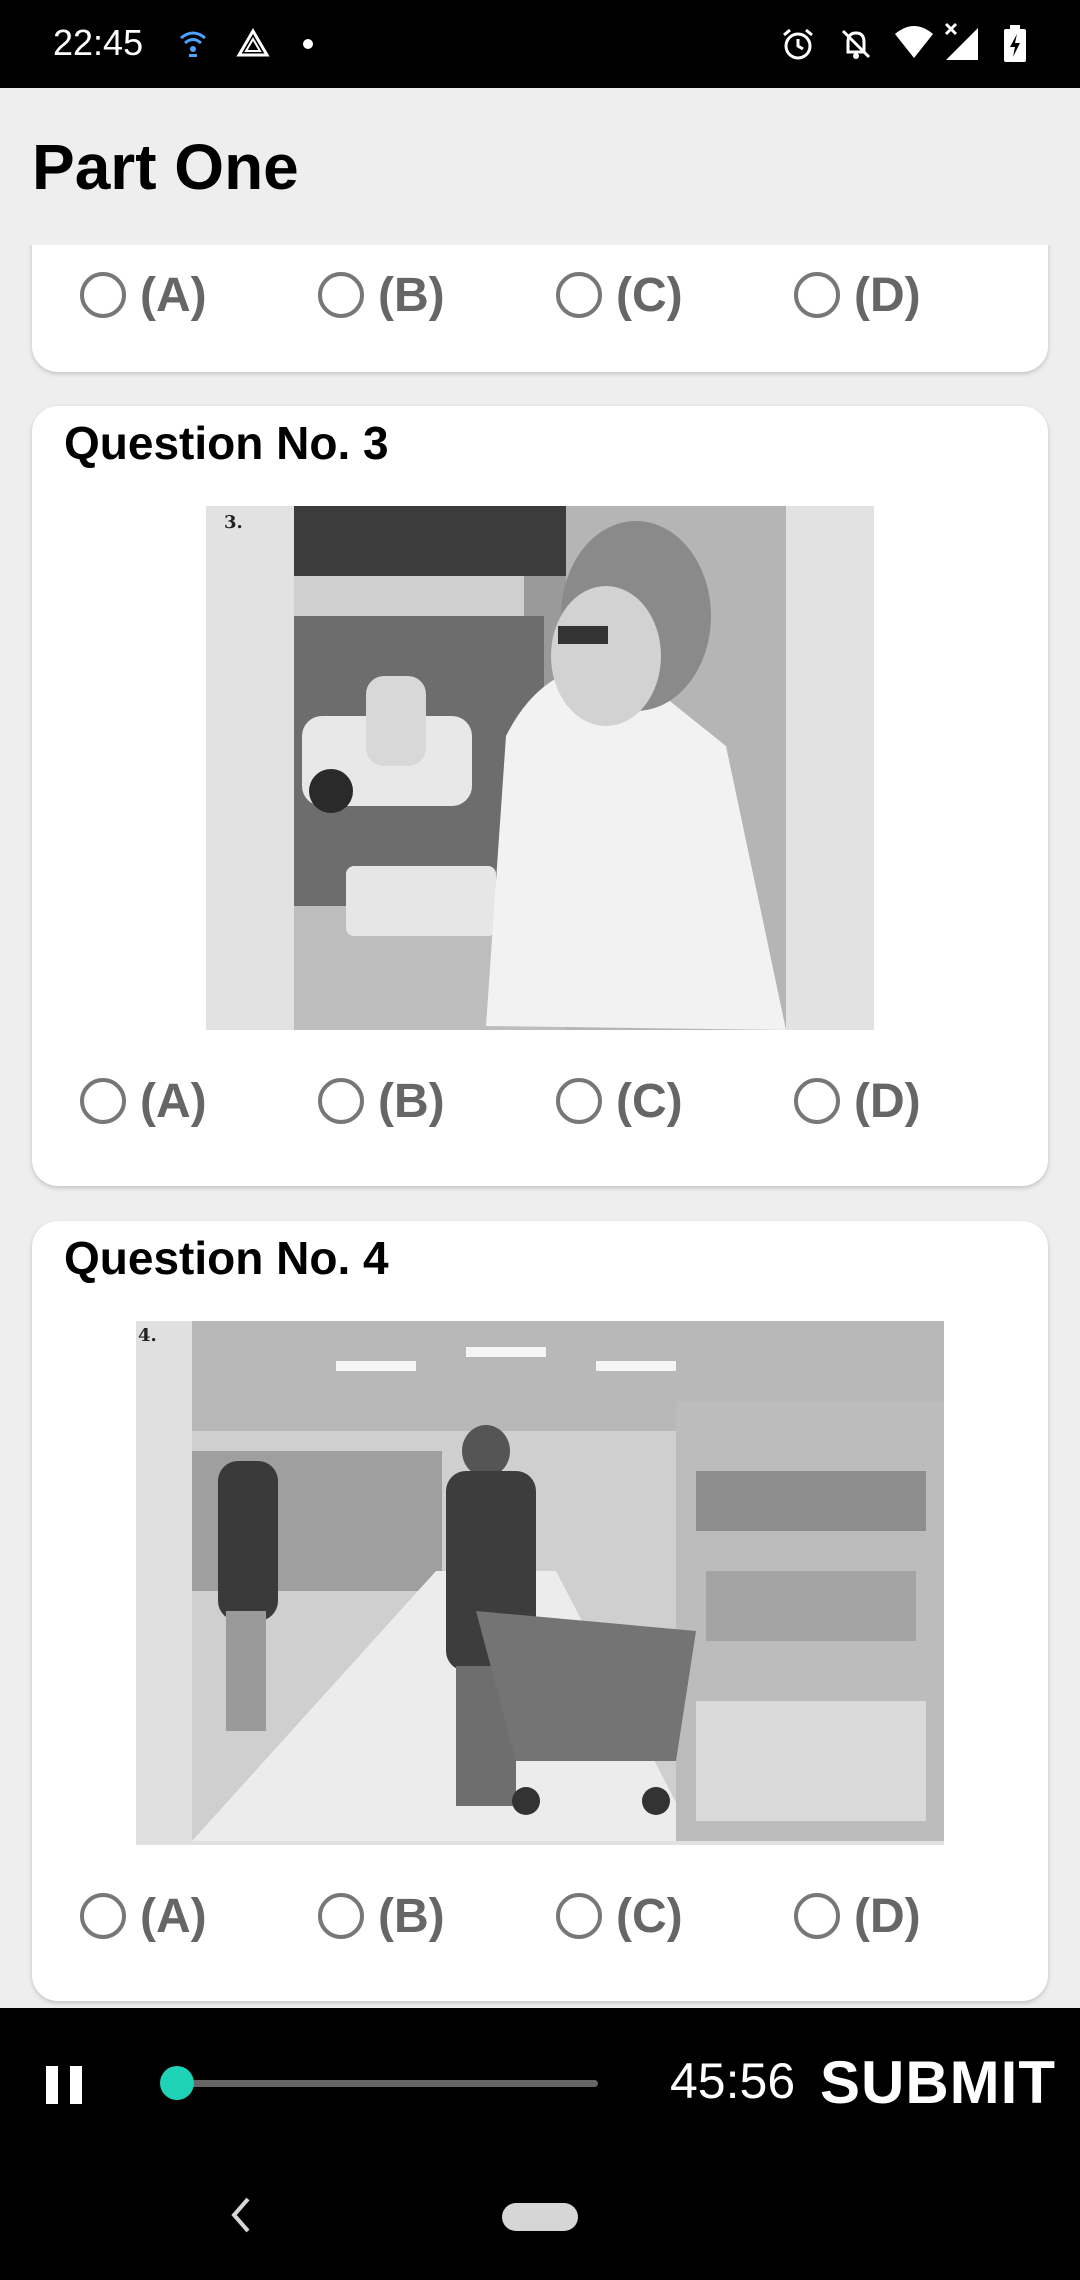 The height and width of the screenshot is (2280, 1080). Describe the element at coordinates (165, 167) in the screenshot. I see `page-title: Part One` at that location.